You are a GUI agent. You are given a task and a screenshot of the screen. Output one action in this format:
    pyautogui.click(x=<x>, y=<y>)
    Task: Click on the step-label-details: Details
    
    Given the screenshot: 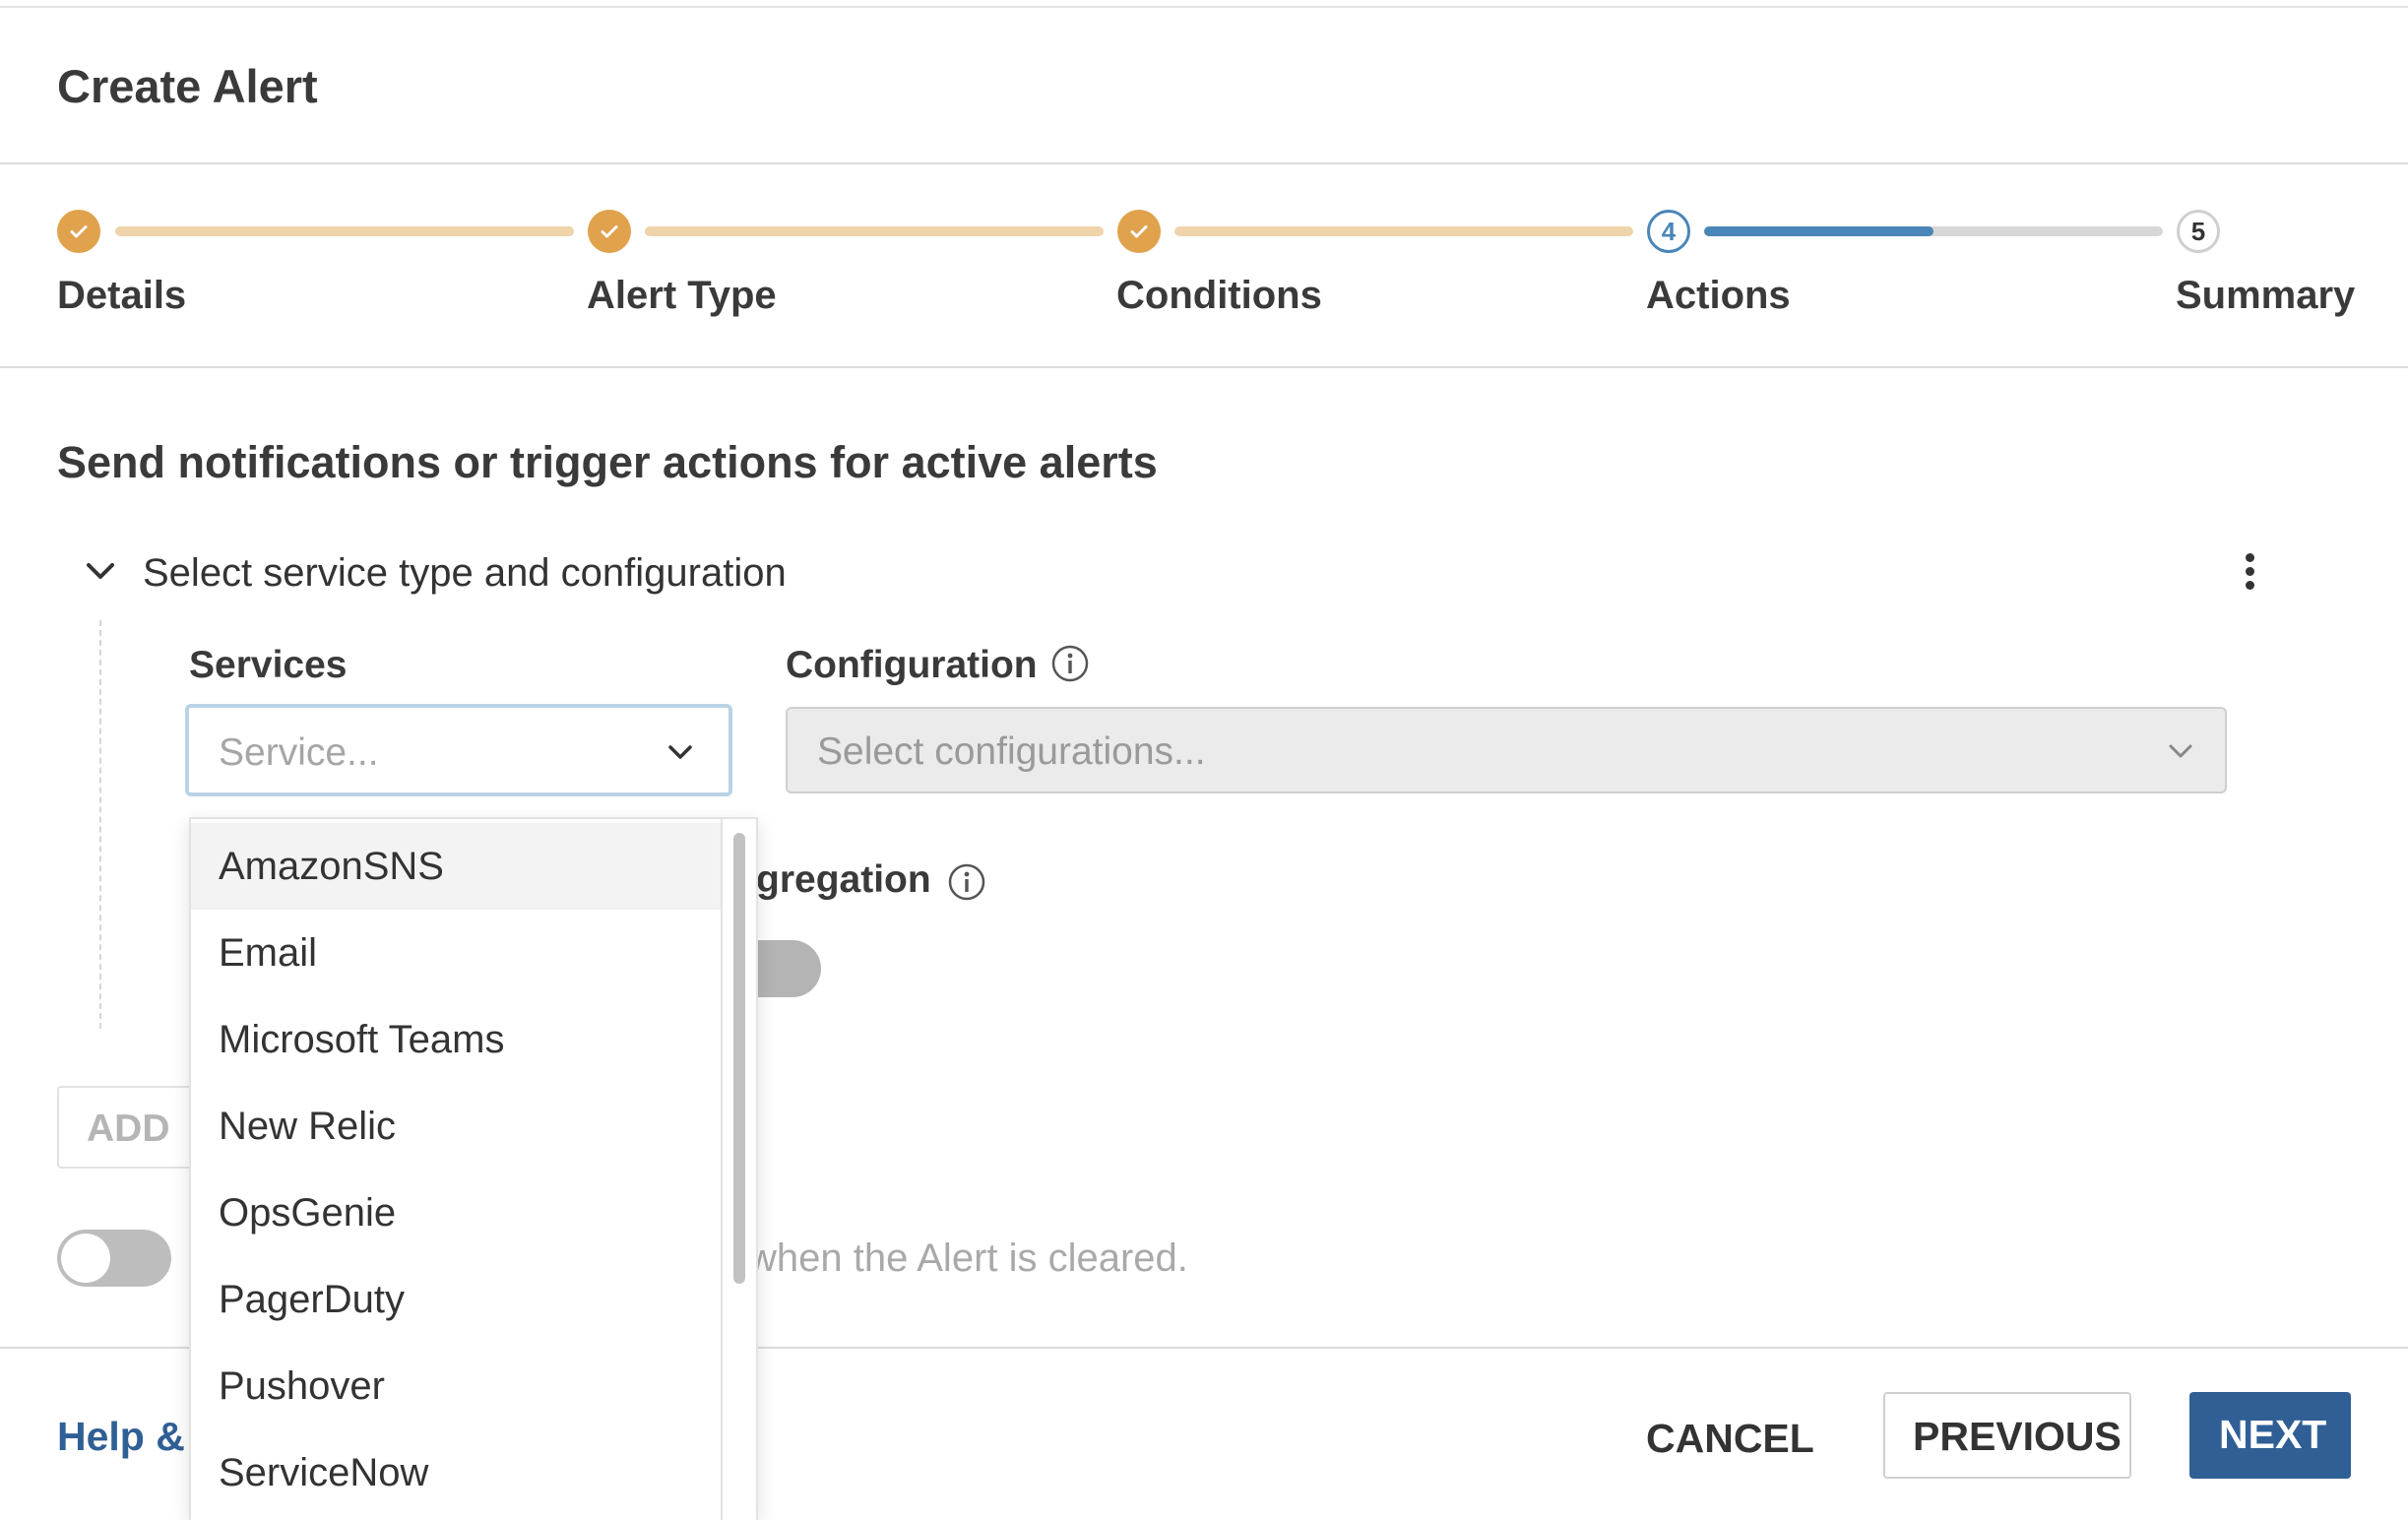 What is the action you would take?
    pyautogui.click(x=122, y=295)
    